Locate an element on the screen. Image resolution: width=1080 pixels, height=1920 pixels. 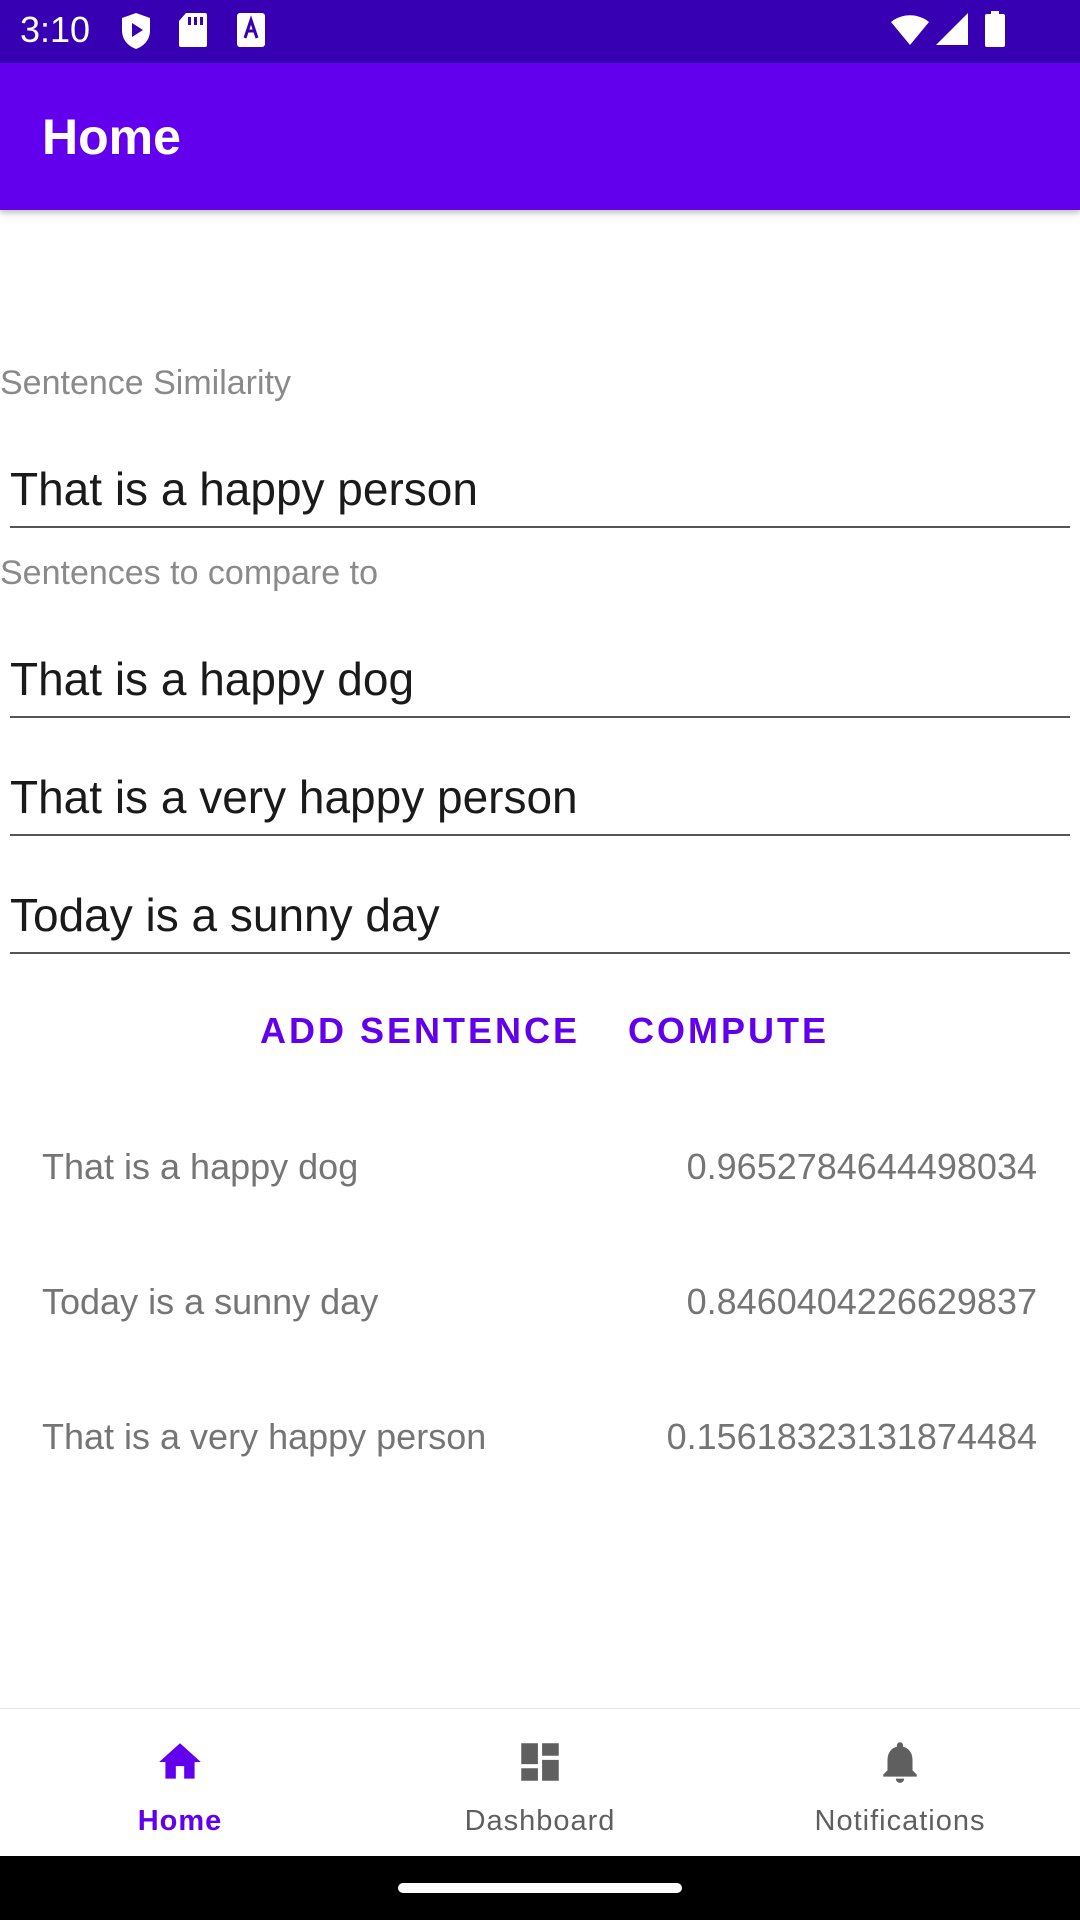
status-bar: 3:10 is located at coordinates (540, 31).